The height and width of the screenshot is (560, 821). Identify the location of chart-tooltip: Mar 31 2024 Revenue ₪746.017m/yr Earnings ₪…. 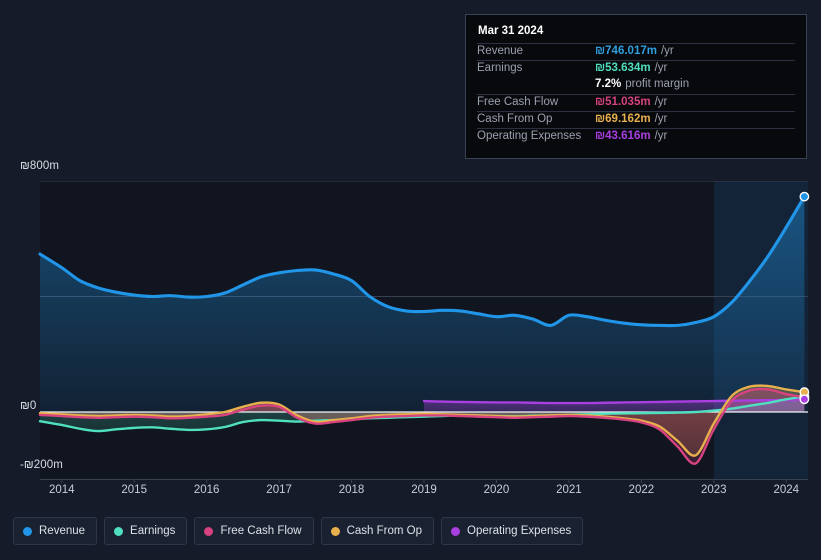
(636, 86).